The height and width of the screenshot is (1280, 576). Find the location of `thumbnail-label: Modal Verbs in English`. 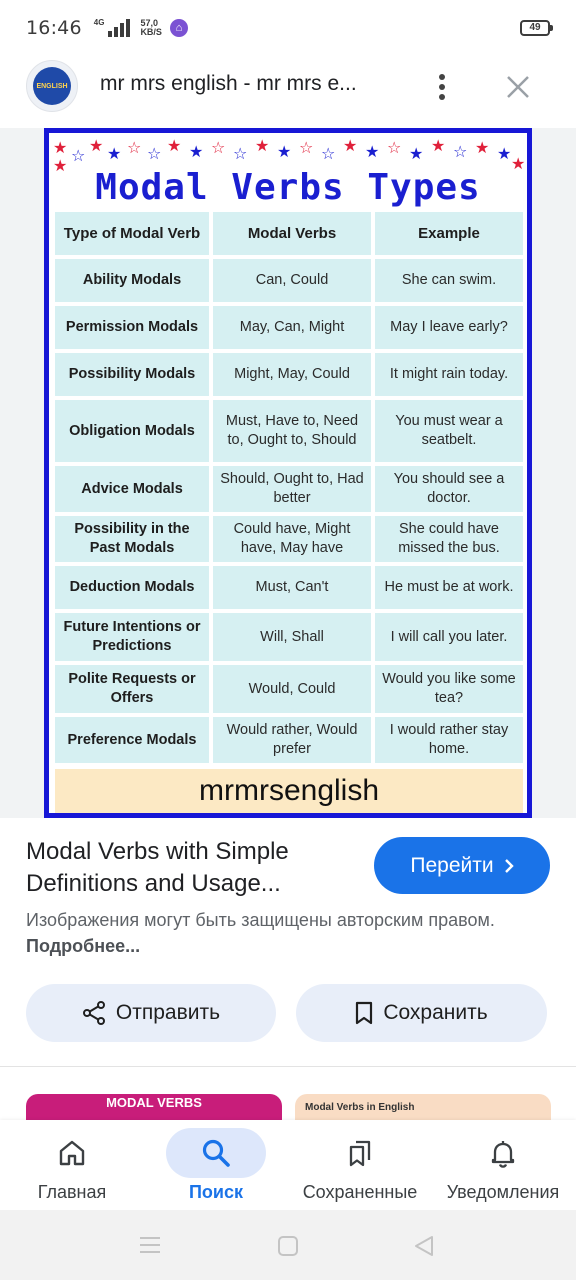

thumbnail-label: Modal Verbs in English is located at coordinates (360, 1107).